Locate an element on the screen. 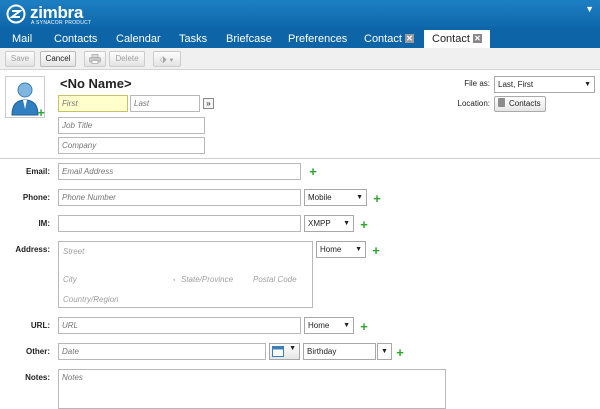 Image resolution: width=600 pixels, height=409 pixels. other-label: Other: is located at coordinates (38, 351).